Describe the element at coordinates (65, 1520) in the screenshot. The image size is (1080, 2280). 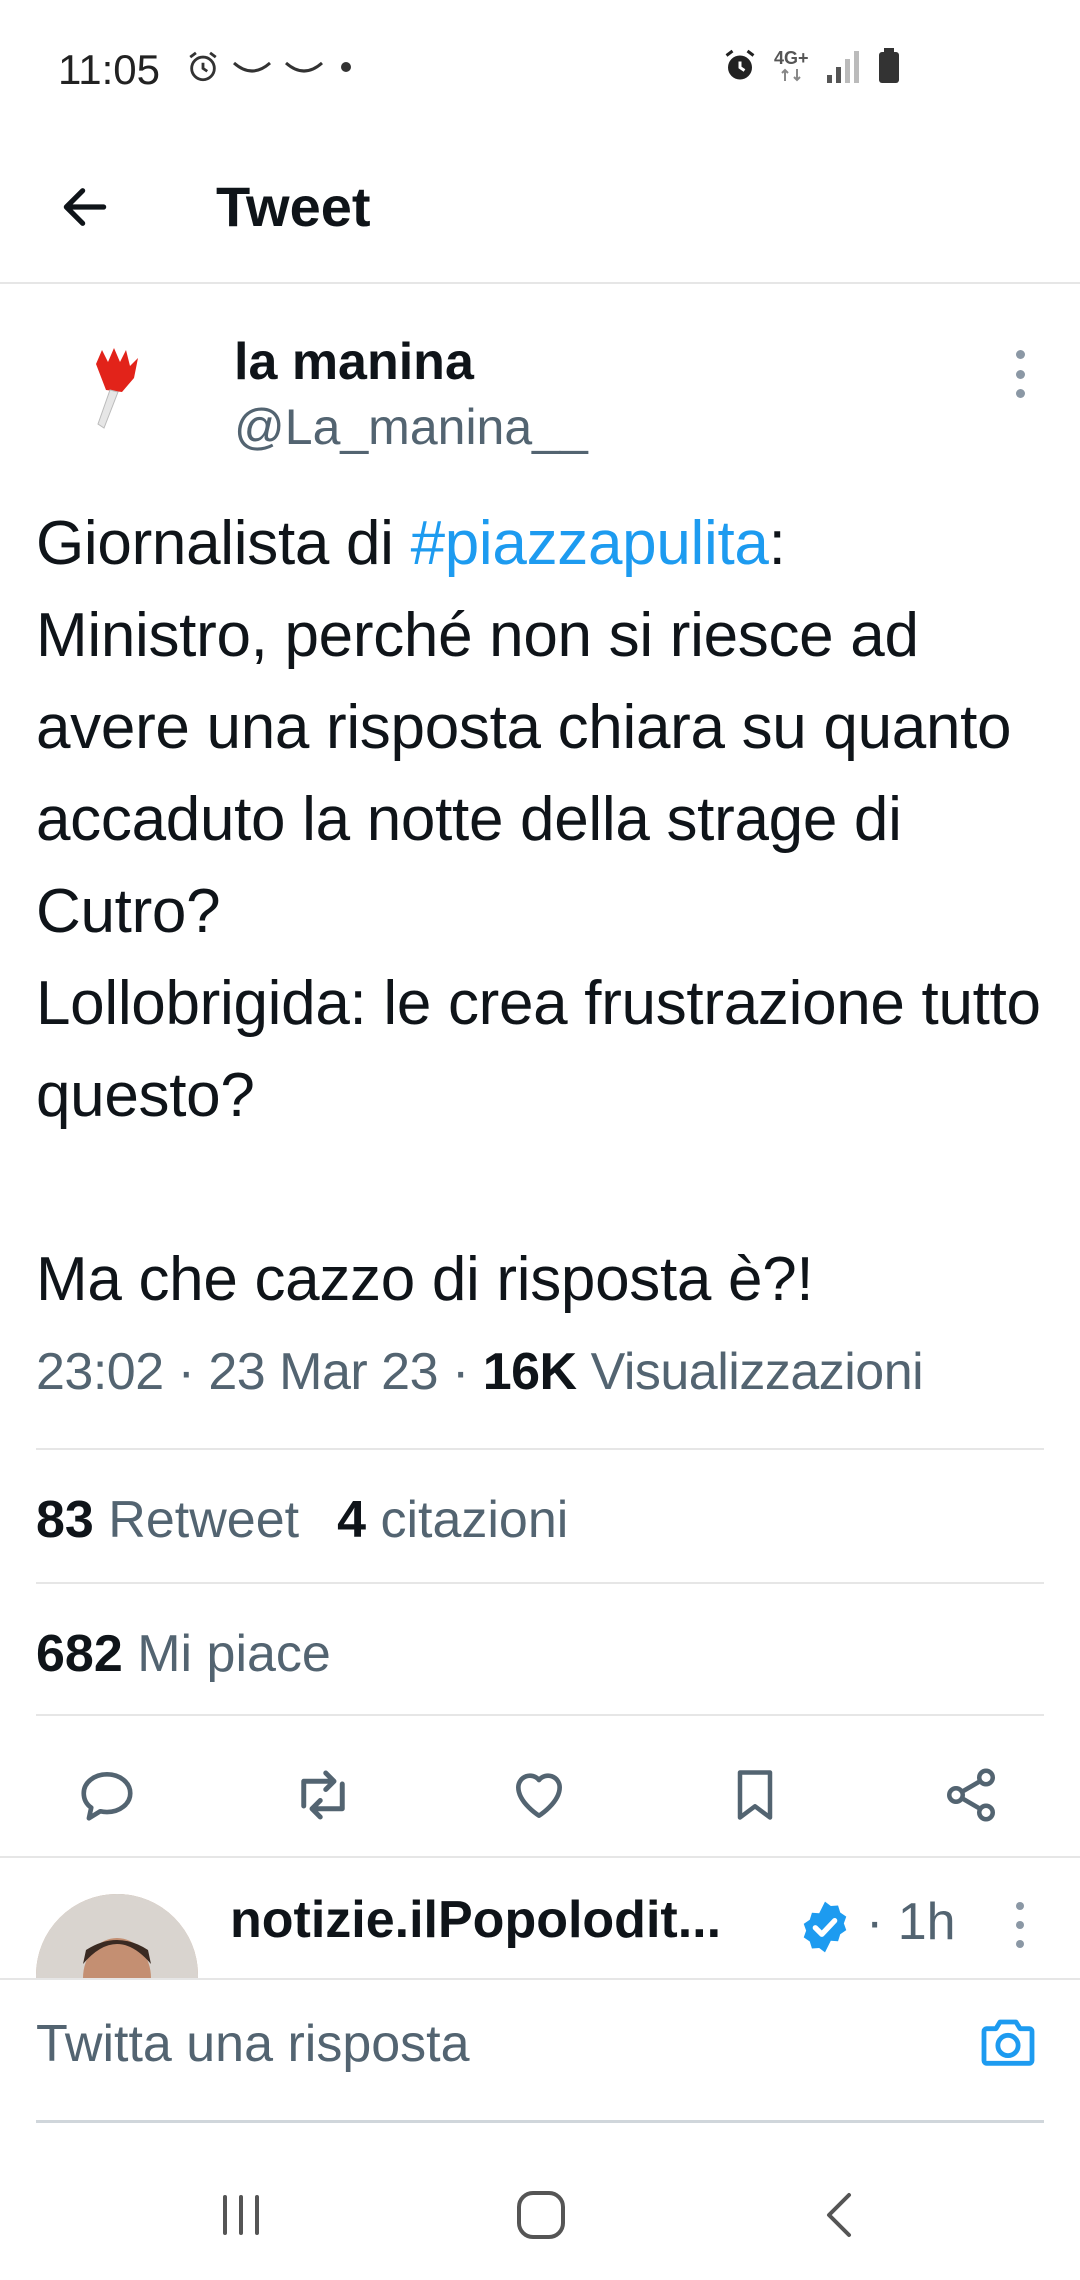
I see `retweets-count: 83` at that location.